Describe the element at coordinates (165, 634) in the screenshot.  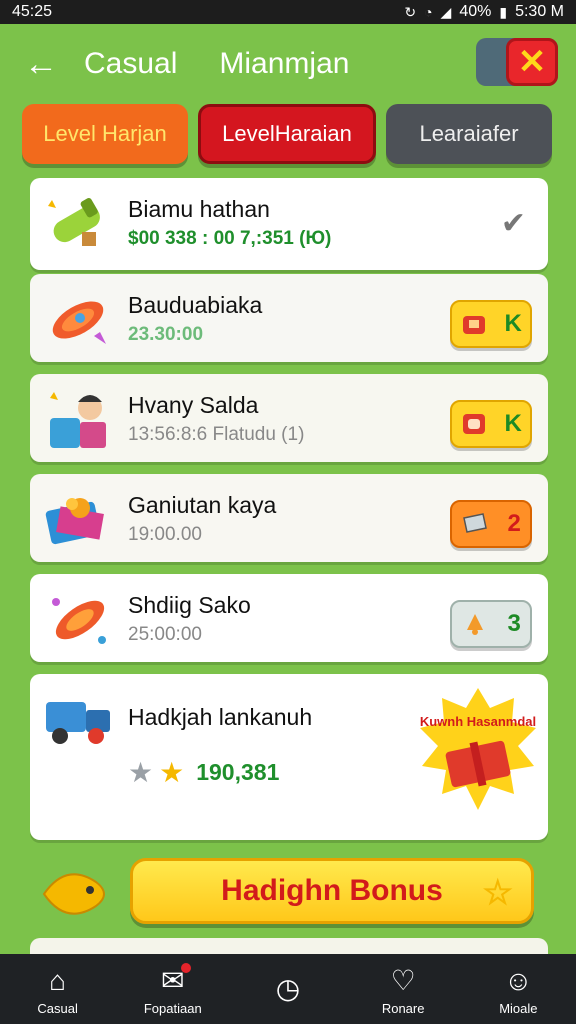
I see `item-time: 25:00:00` at that location.